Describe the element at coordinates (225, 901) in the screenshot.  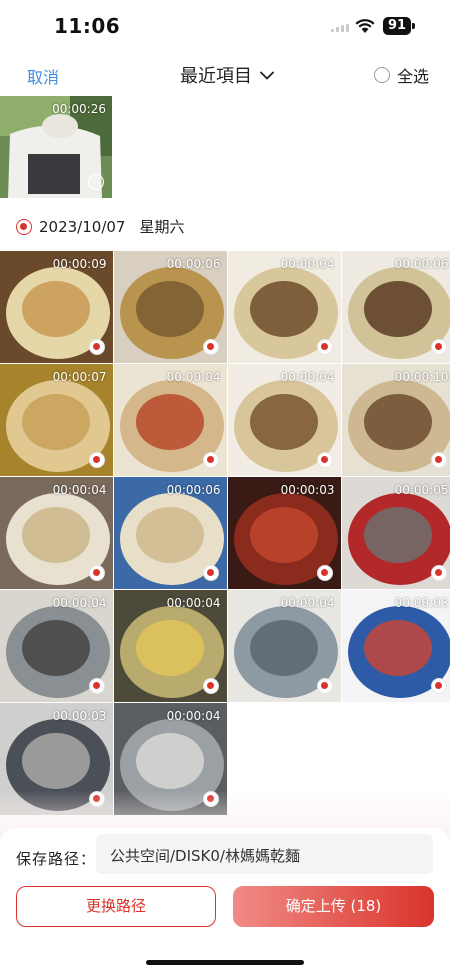
I see `bottom-panel: 保存路径： 公共空间/DISK0/林媽媽乾麵 更换路径 确定上传 (18)` at that location.